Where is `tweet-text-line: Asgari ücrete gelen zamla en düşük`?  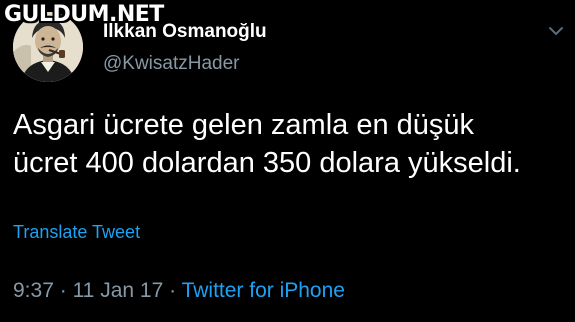
tweet-text-line: Asgari ücrete gelen zamla en düşük is located at coordinates (244, 125).